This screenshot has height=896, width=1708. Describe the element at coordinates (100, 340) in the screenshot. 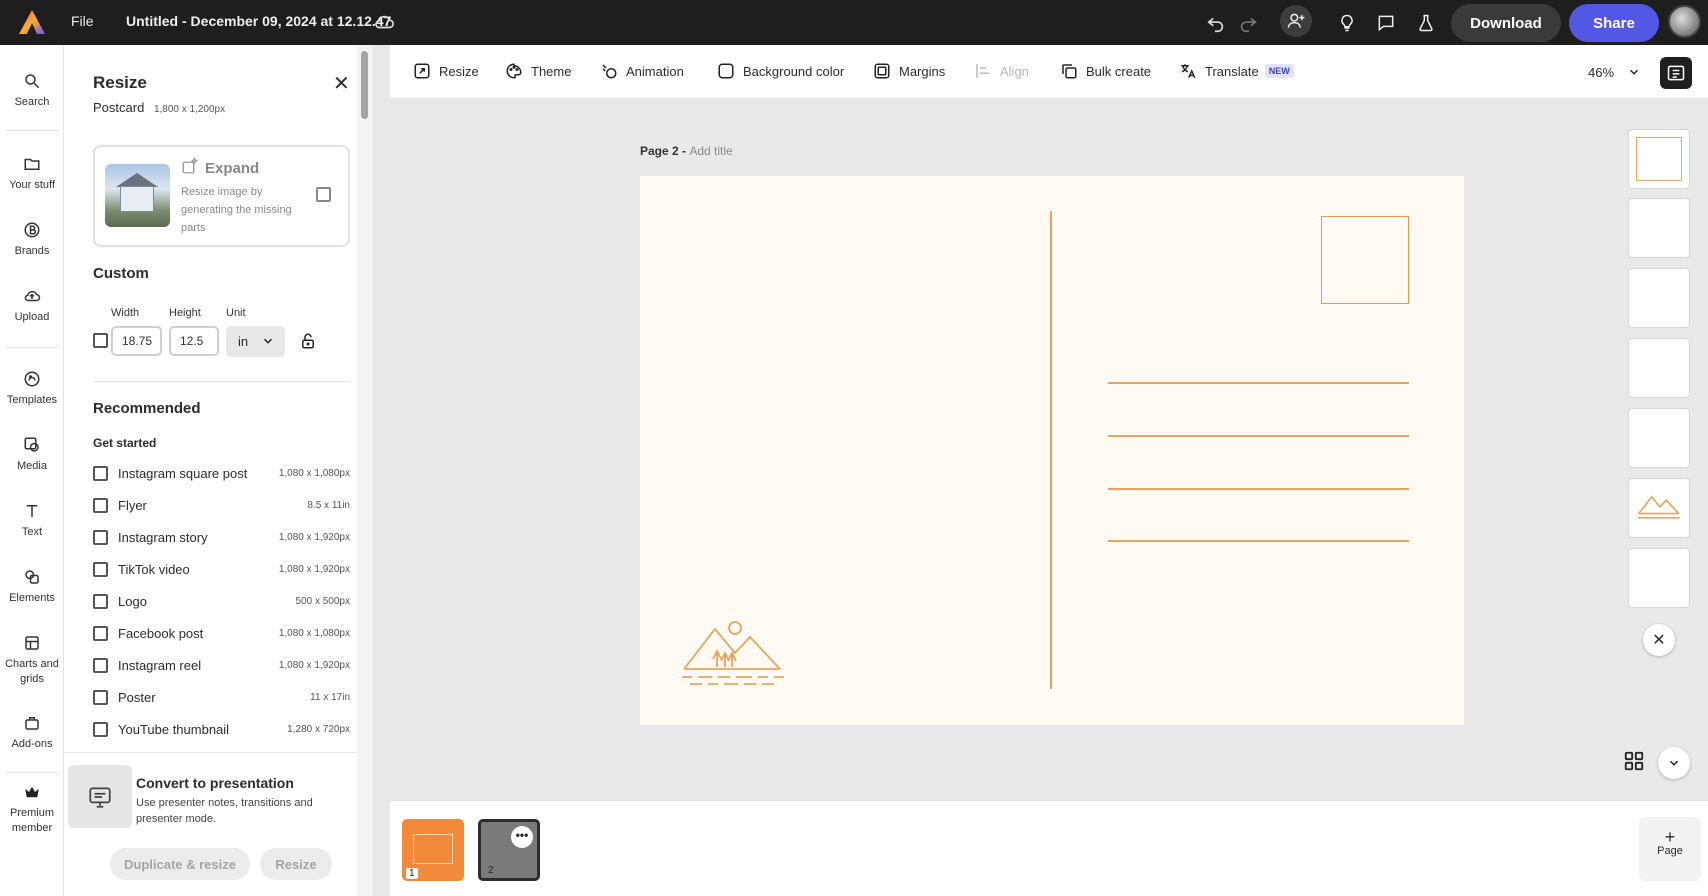

I see `custom-size-checkbox` at that location.